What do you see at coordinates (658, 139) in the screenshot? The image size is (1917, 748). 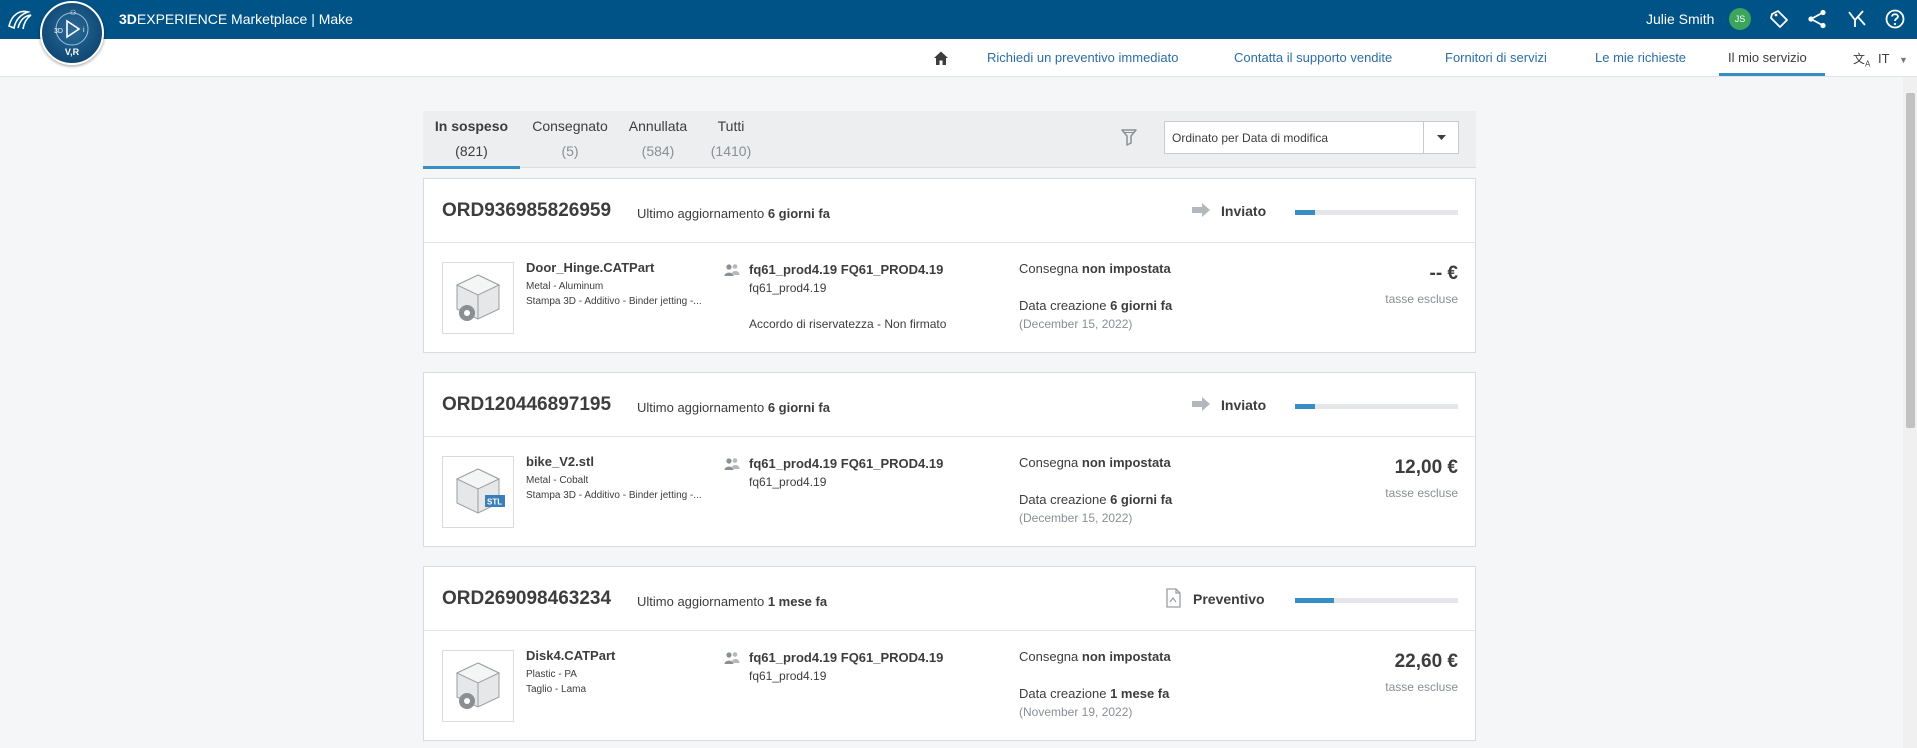 I see `tab-cancelled: Annullata (584)` at bounding box center [658, 139].